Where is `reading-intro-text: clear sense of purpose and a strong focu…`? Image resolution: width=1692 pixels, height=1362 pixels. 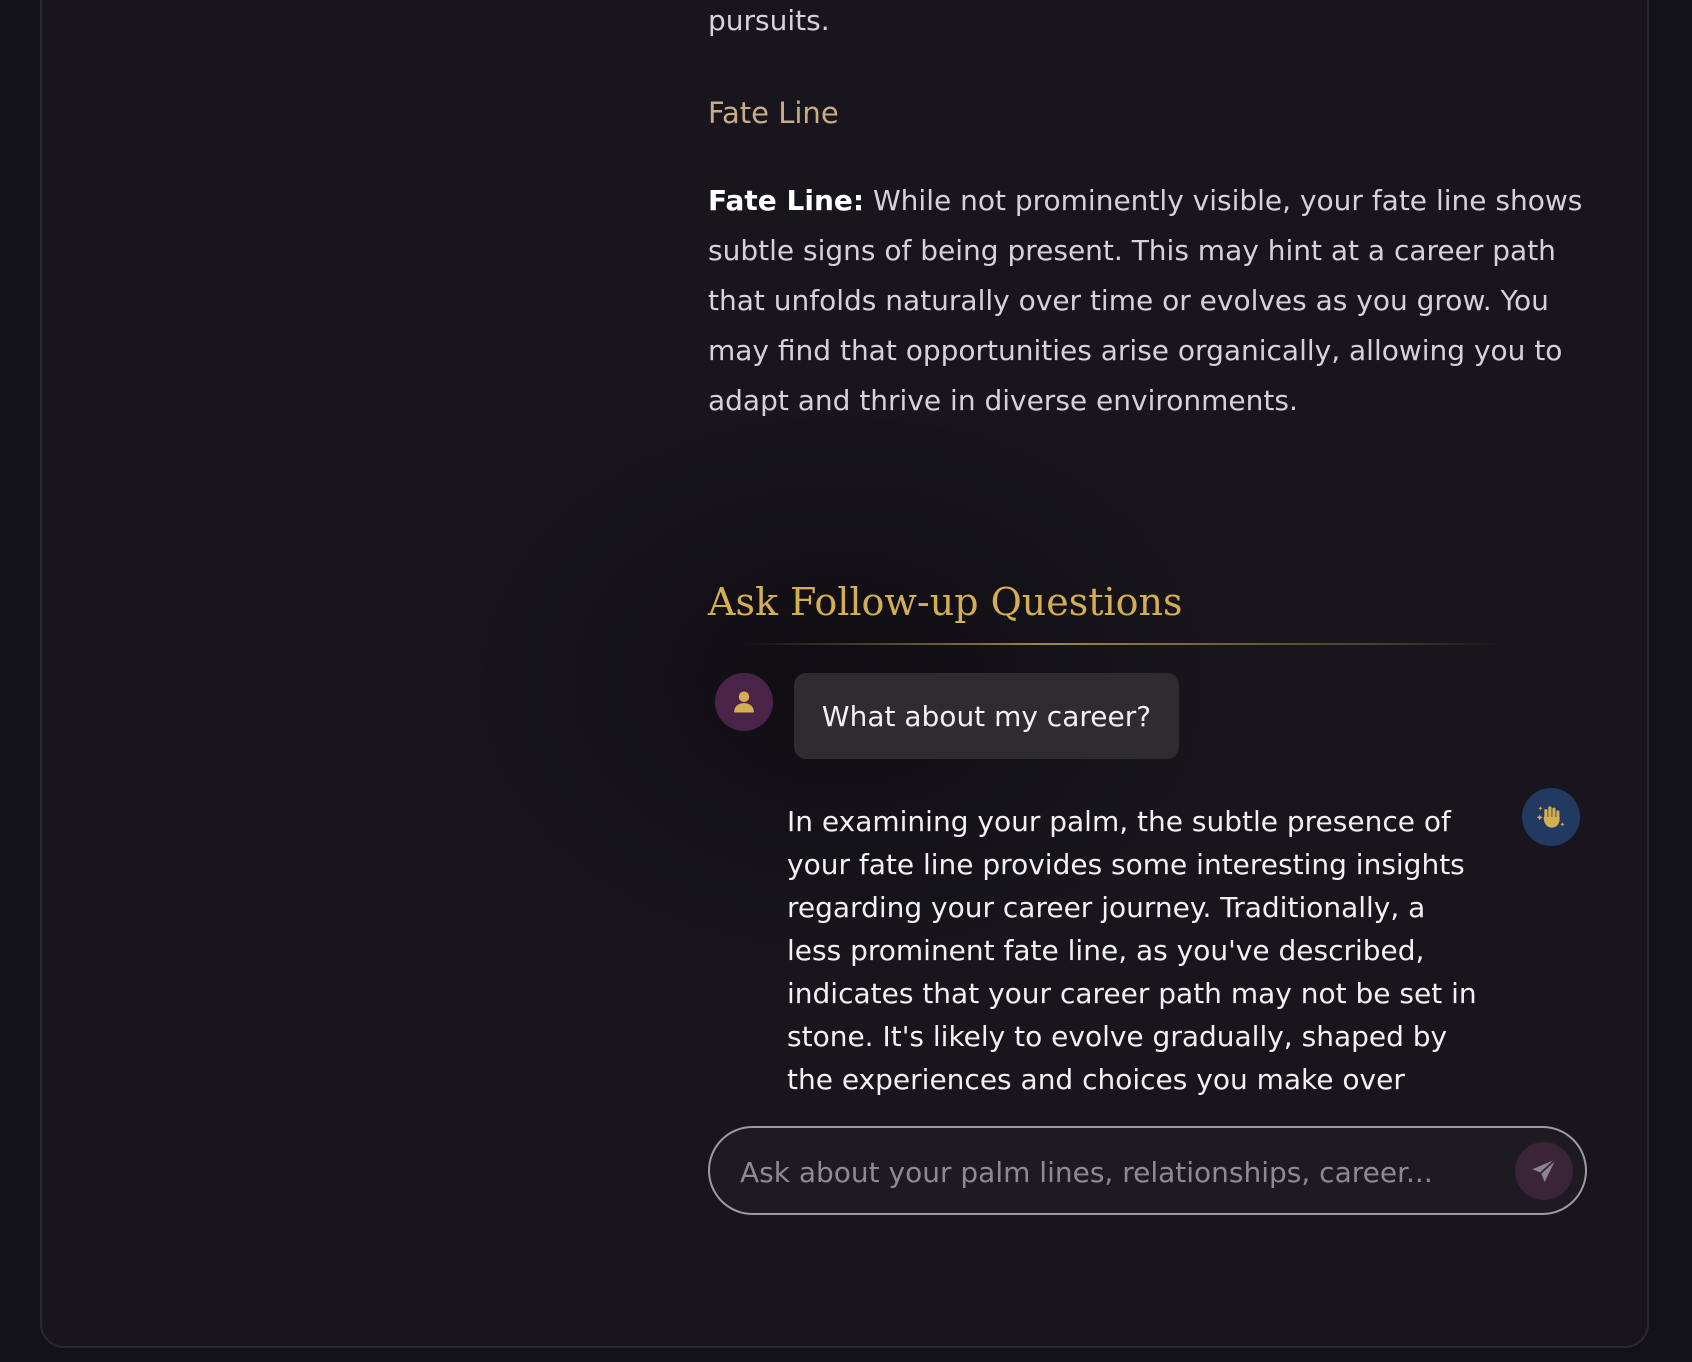
reading-intro-text: clear sense of purpose and a strong focu… is located at coordinates (769, 20).